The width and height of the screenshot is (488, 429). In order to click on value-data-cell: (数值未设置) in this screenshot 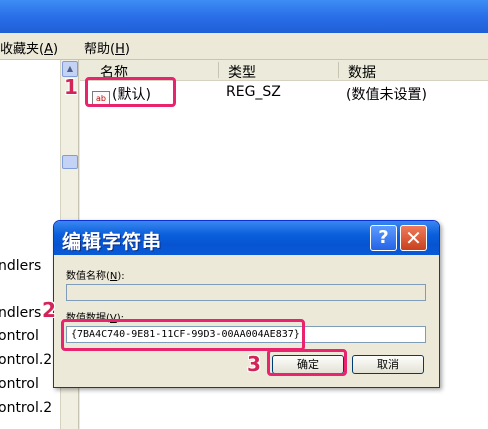, I will do `click(386, 95)`.